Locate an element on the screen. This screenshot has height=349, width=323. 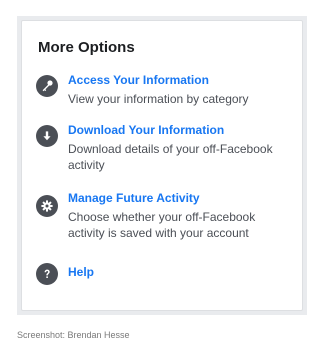
key-icon is located at coordinates (47, 86).